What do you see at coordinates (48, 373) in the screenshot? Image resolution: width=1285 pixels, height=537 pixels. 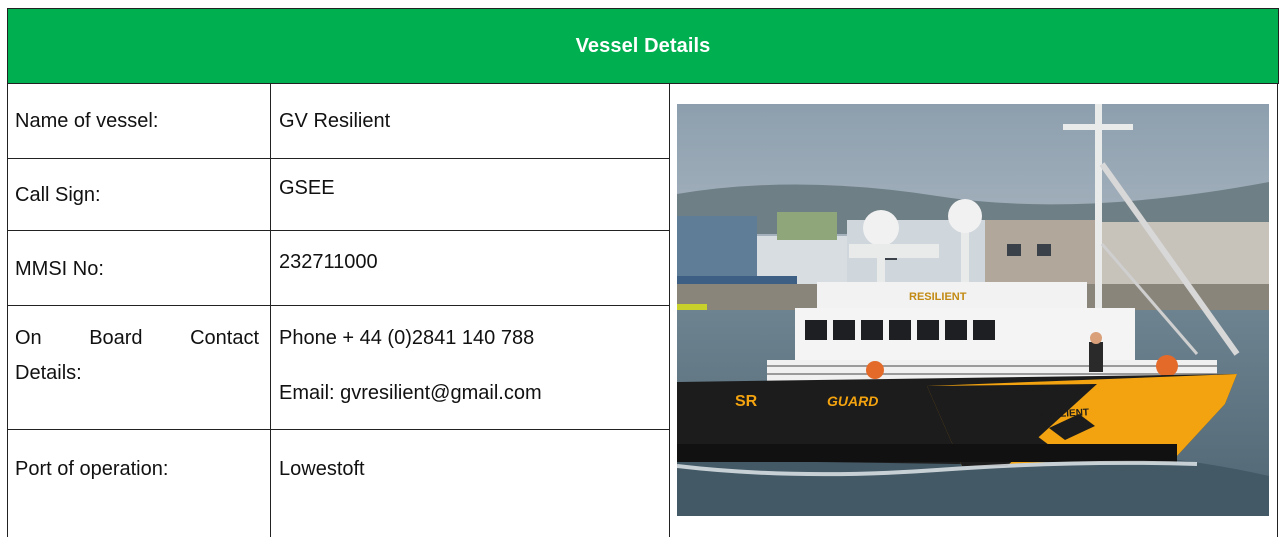 I see `row-label-contact-line2: Details:` at bounding box center [48, 373].